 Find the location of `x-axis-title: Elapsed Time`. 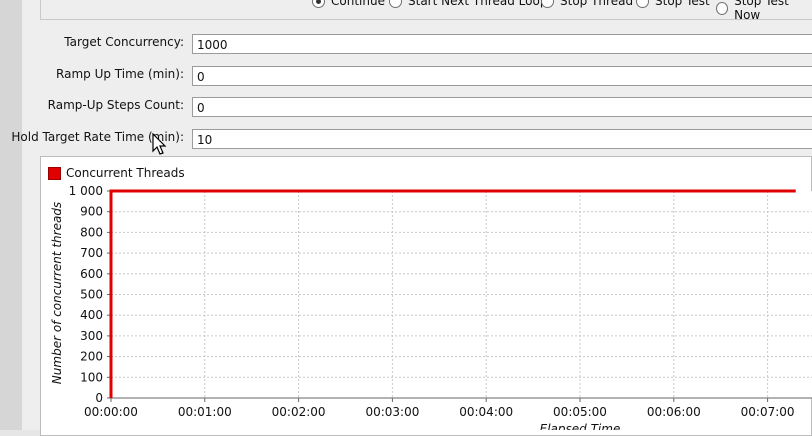

x-axis-title: Elapsed Time is located at coordinates (580, 426).